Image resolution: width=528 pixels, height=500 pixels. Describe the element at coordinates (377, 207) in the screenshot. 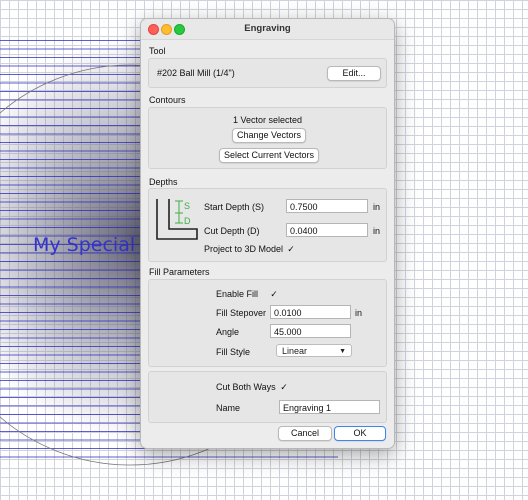

I see `start-depth-unit: in` at that location.